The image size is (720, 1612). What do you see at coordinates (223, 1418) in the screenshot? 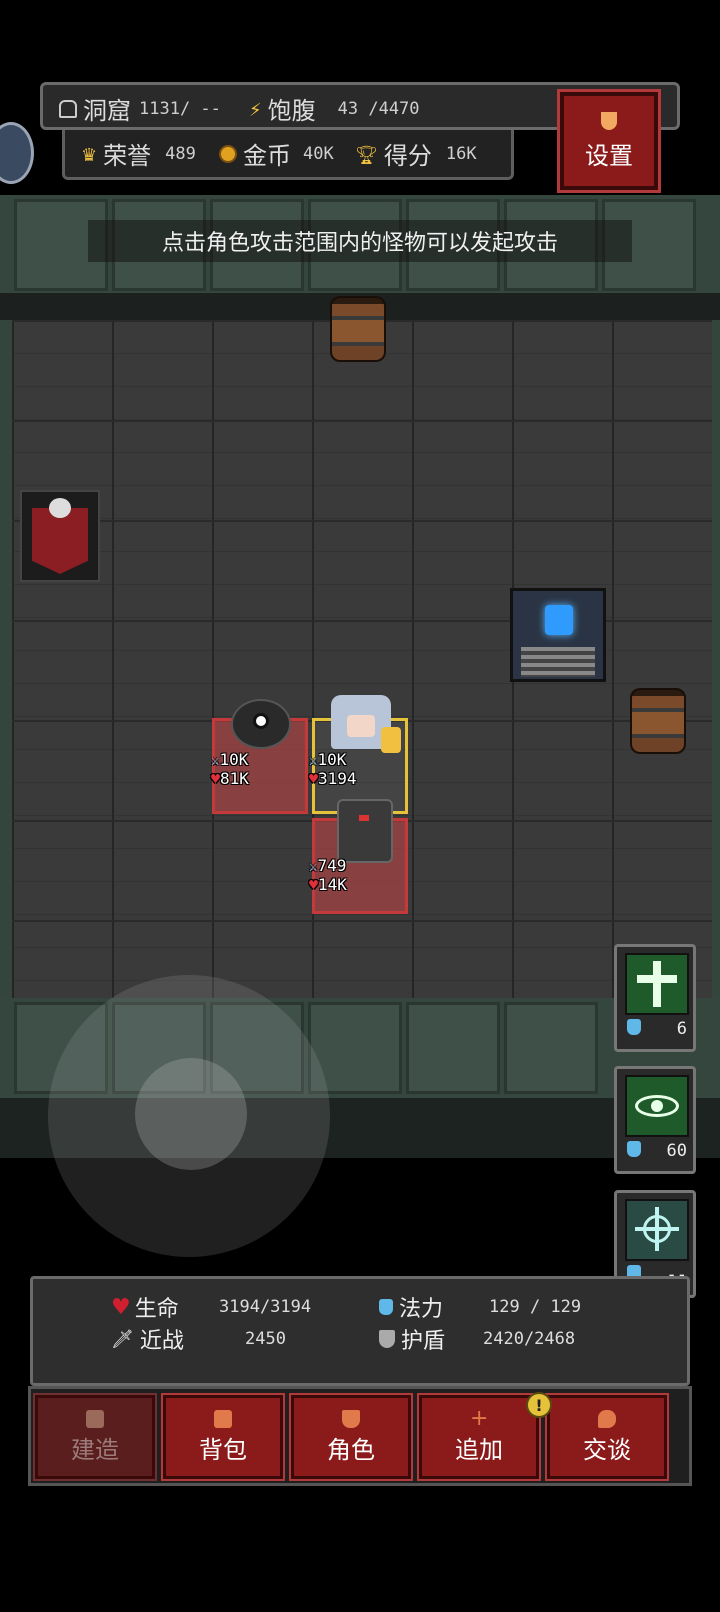
I see `bag-icon` at bounding box center [223, 1418].